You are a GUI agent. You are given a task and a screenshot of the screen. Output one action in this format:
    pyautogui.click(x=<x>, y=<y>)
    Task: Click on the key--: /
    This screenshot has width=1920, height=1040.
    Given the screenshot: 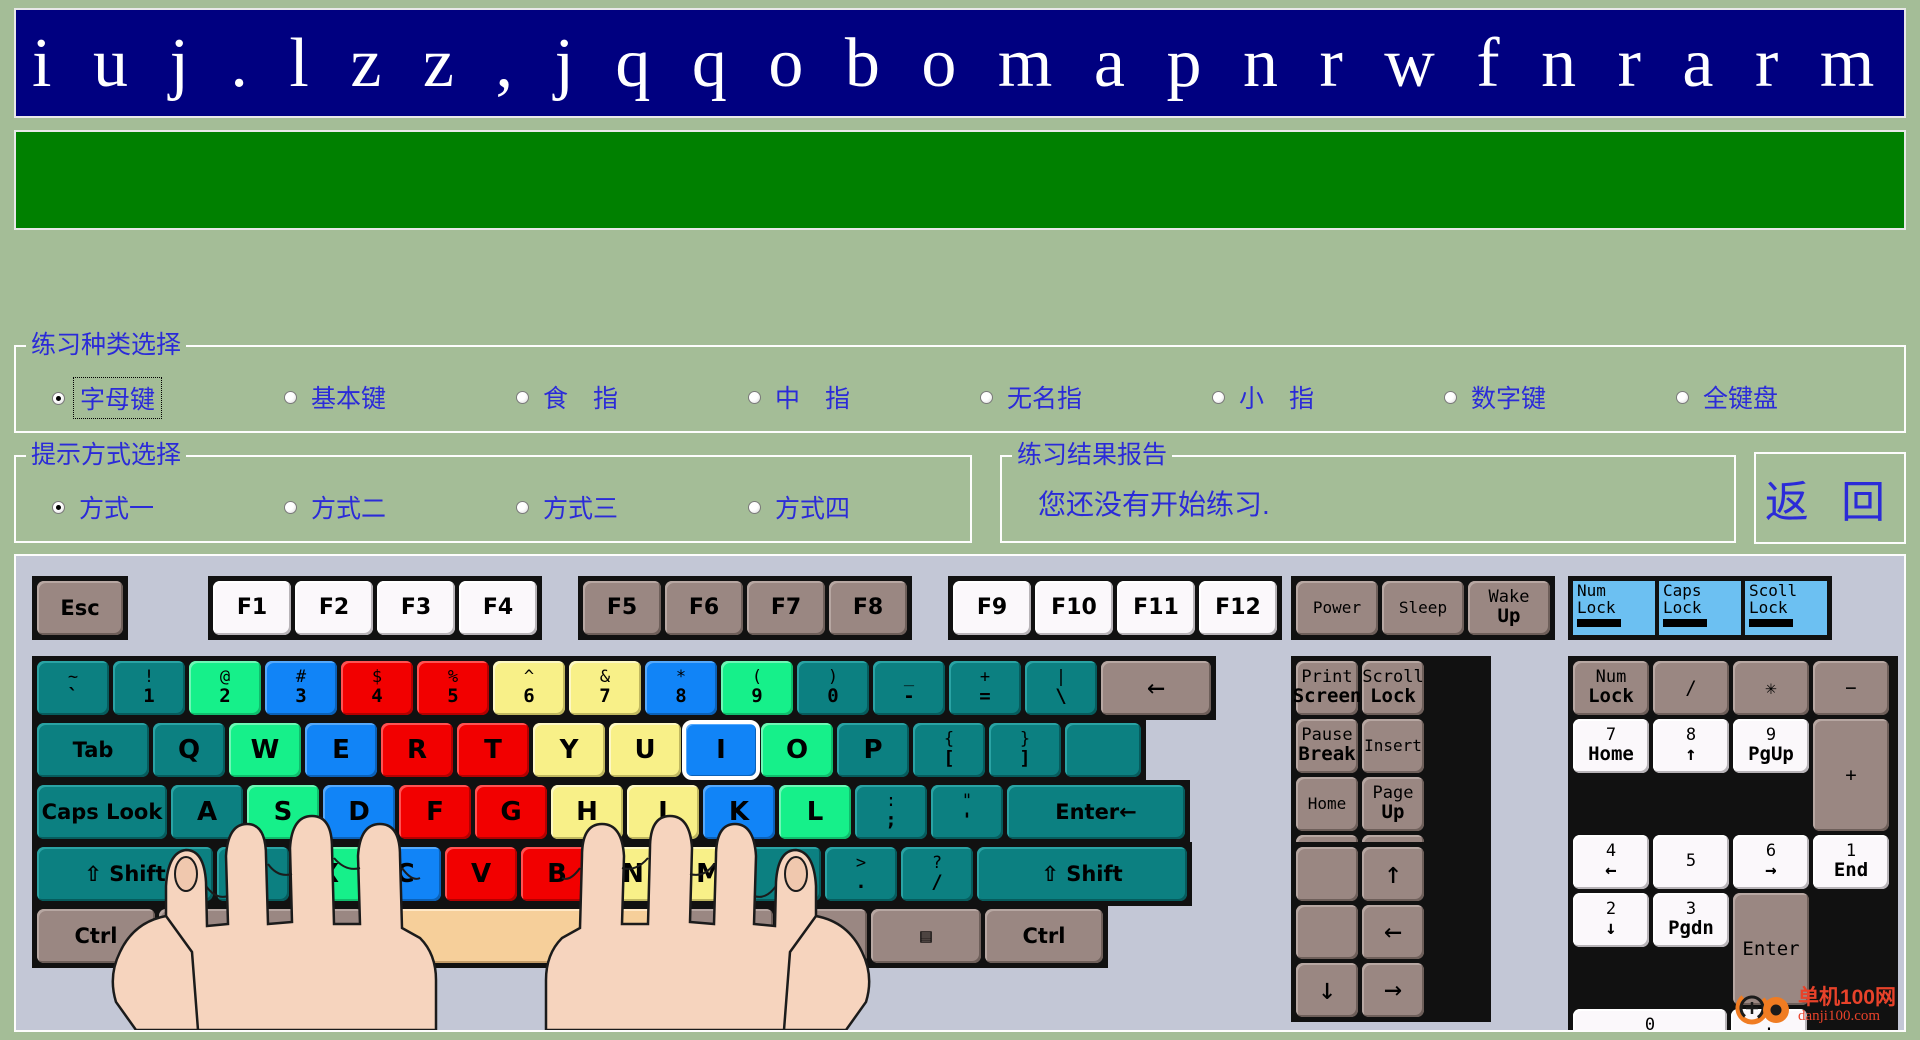 What is the action you would take?
    pyautogui.click(x=1691, y=688)
    